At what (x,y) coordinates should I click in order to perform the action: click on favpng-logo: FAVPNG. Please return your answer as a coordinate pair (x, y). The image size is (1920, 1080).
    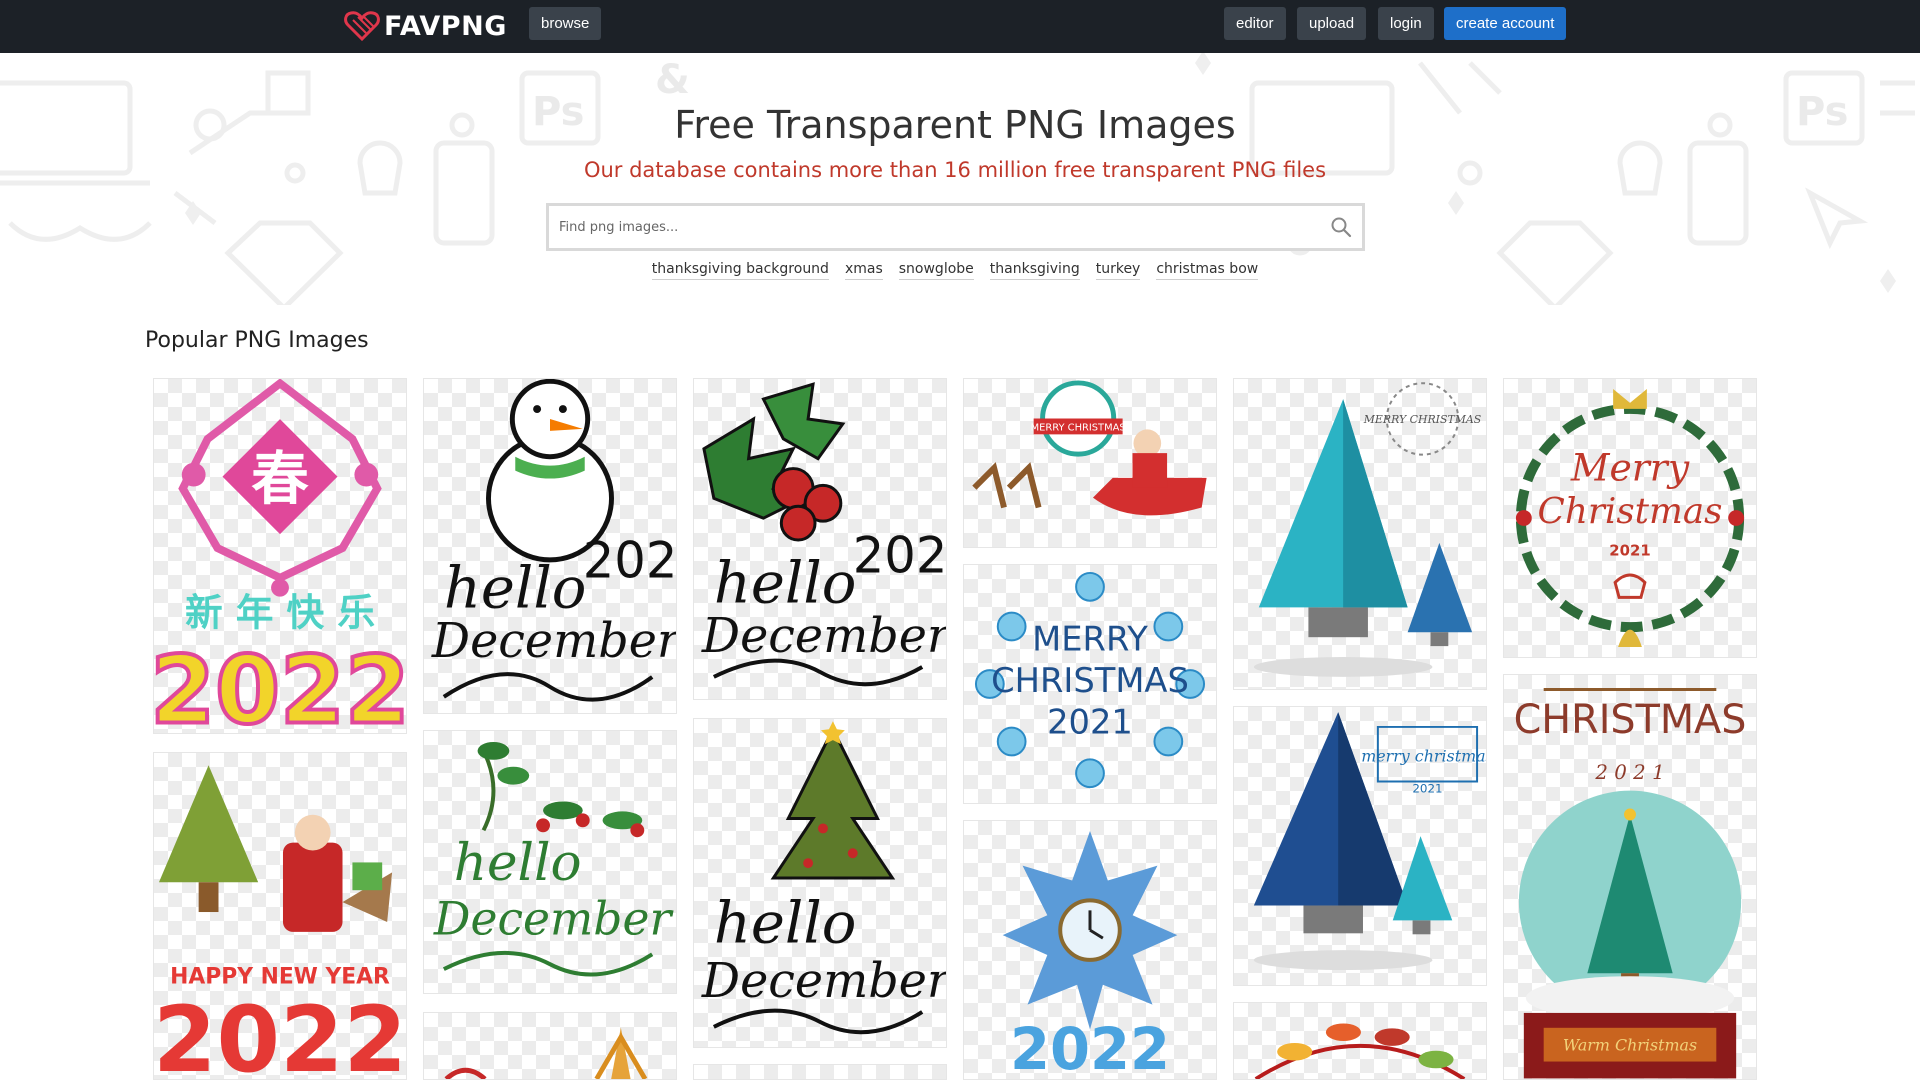
    Looking at the image, I should click on (425, 26).